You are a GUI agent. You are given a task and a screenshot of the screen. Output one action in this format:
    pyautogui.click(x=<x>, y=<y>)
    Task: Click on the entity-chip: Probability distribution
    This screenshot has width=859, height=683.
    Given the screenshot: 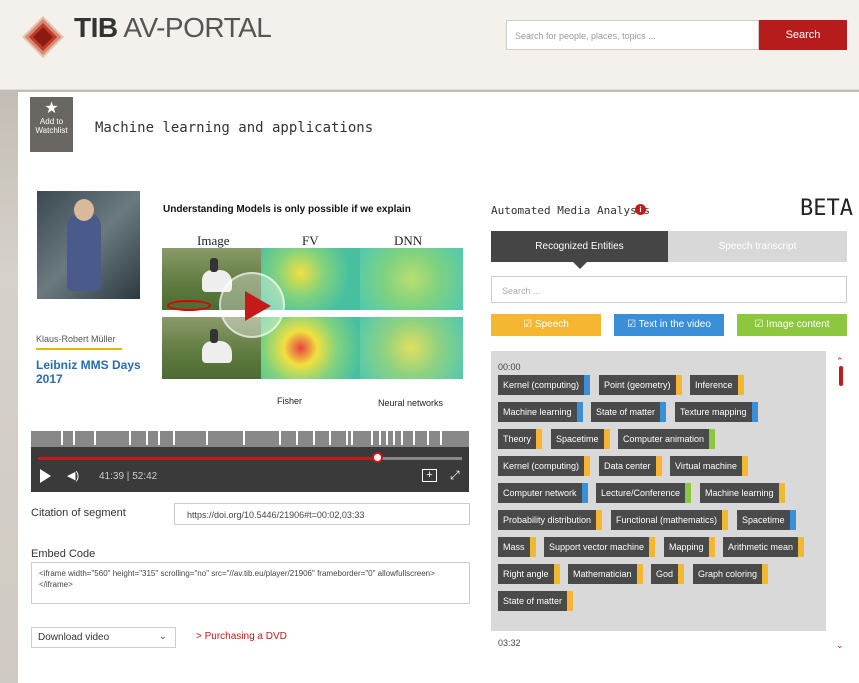 What is the action you would take?
    pyautogui.click(x=550, y=520)
    